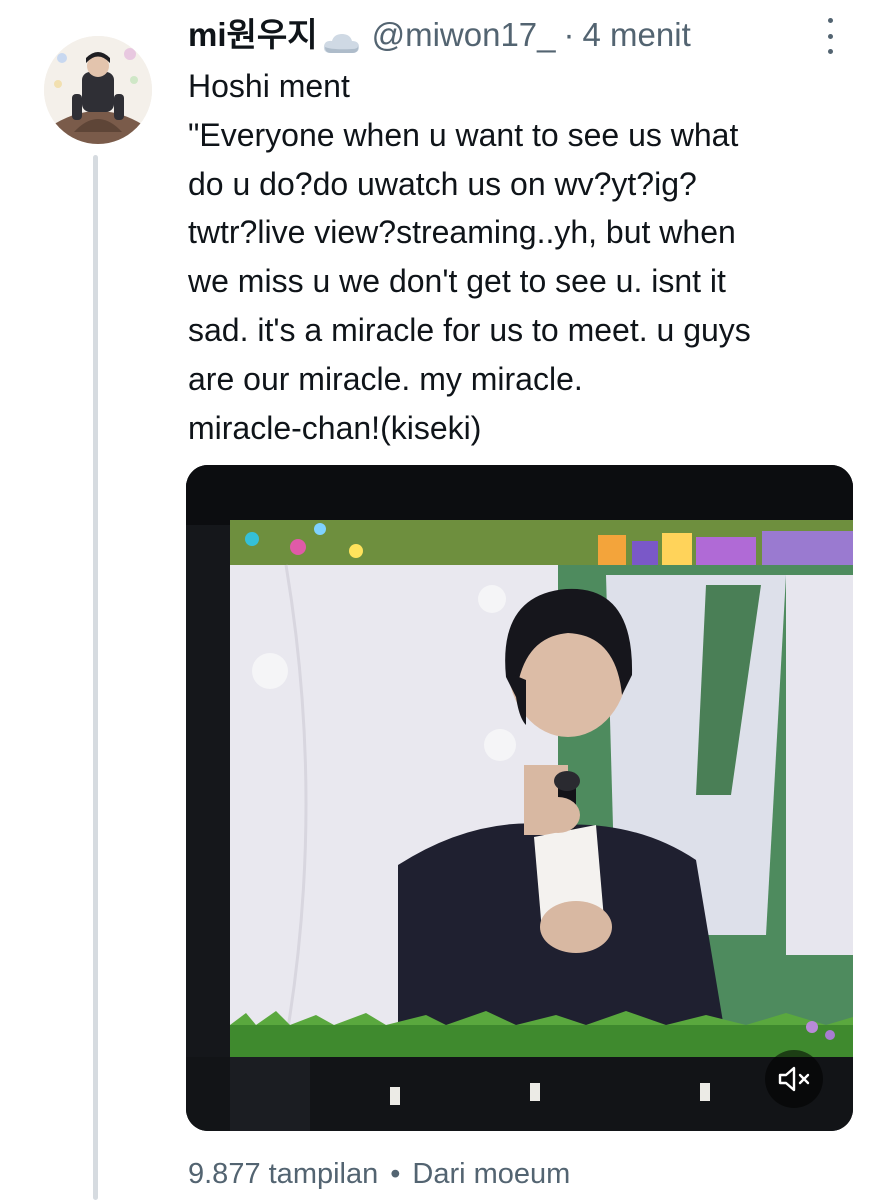 The width and height of the screenshot is (874, 1200). I want to click on tweet-text-line: "Everyone when u want to see us what, so click(463, 134).